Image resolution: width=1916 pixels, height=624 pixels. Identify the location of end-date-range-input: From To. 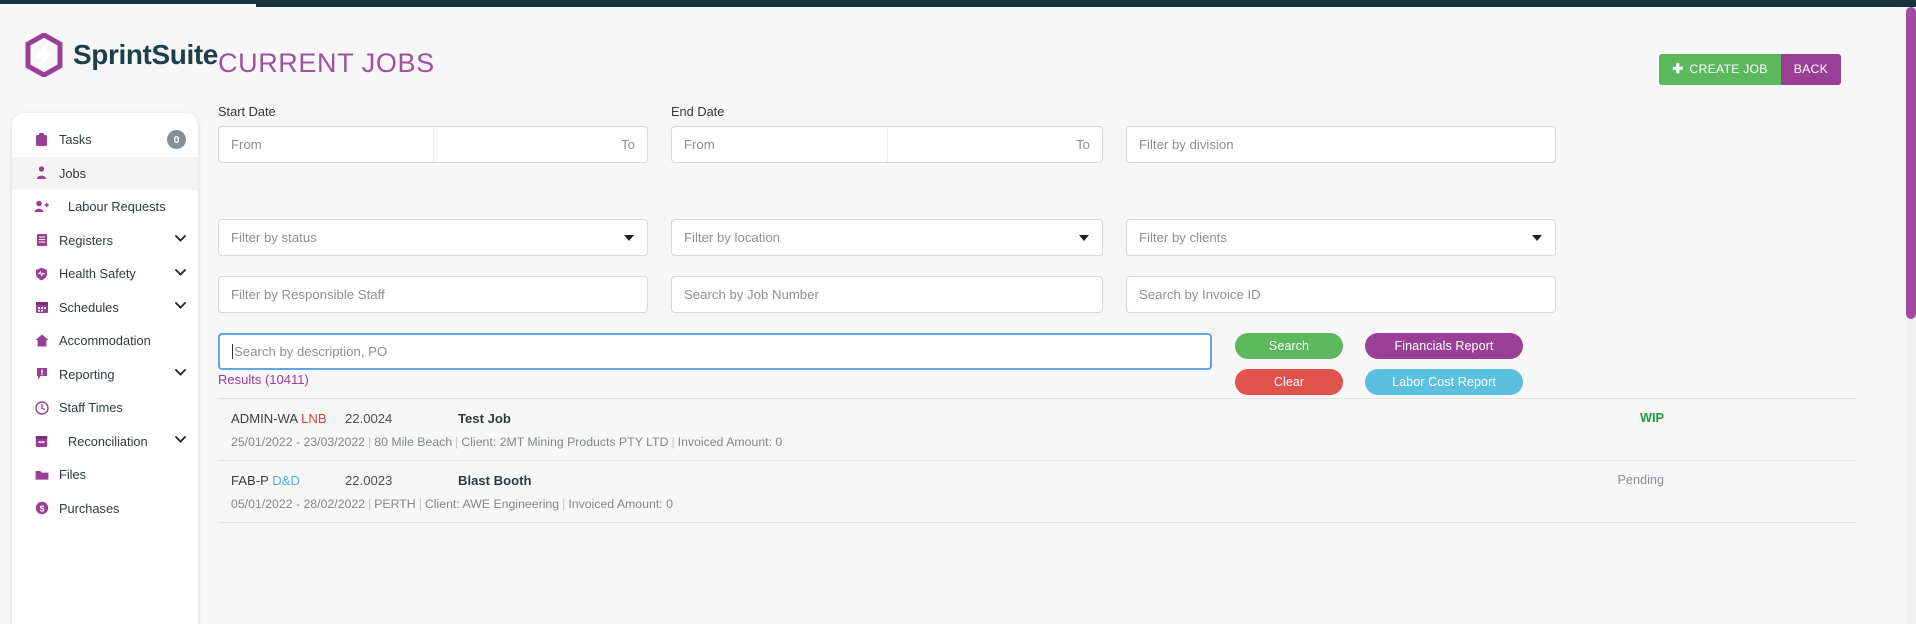
(887, 144).